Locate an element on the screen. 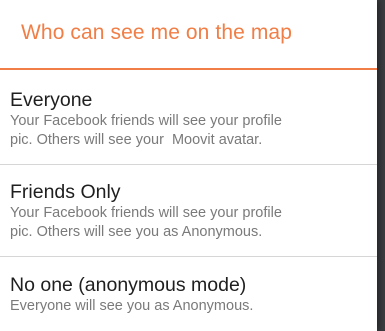  option-description-line: pic. Others will see you as Anonymous. is located at coordinates (136, 232).